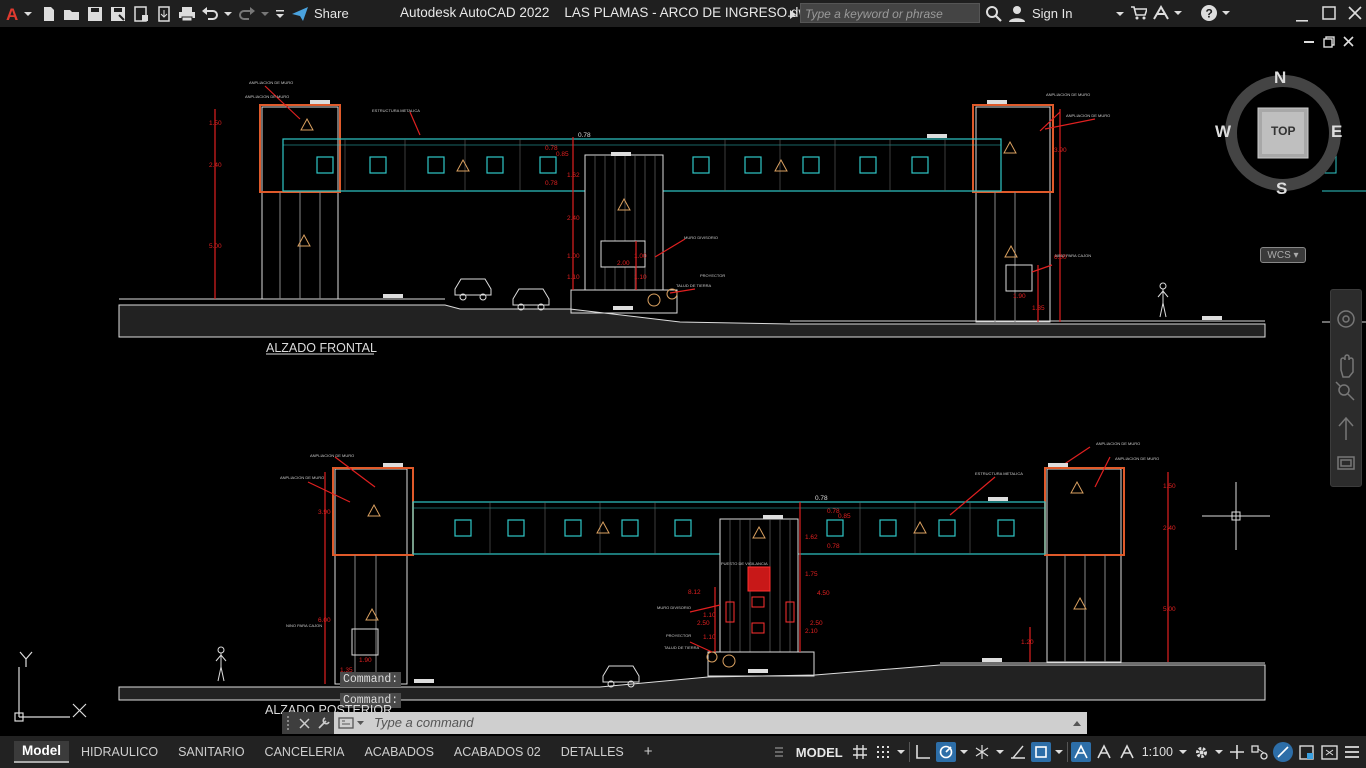 Image resolution: width=1366 pixels, height=768 pixels. What do you see at coordinates (320, 14) in the screenshot?
I see `share-button: Share` at bounding box center [320, 14].